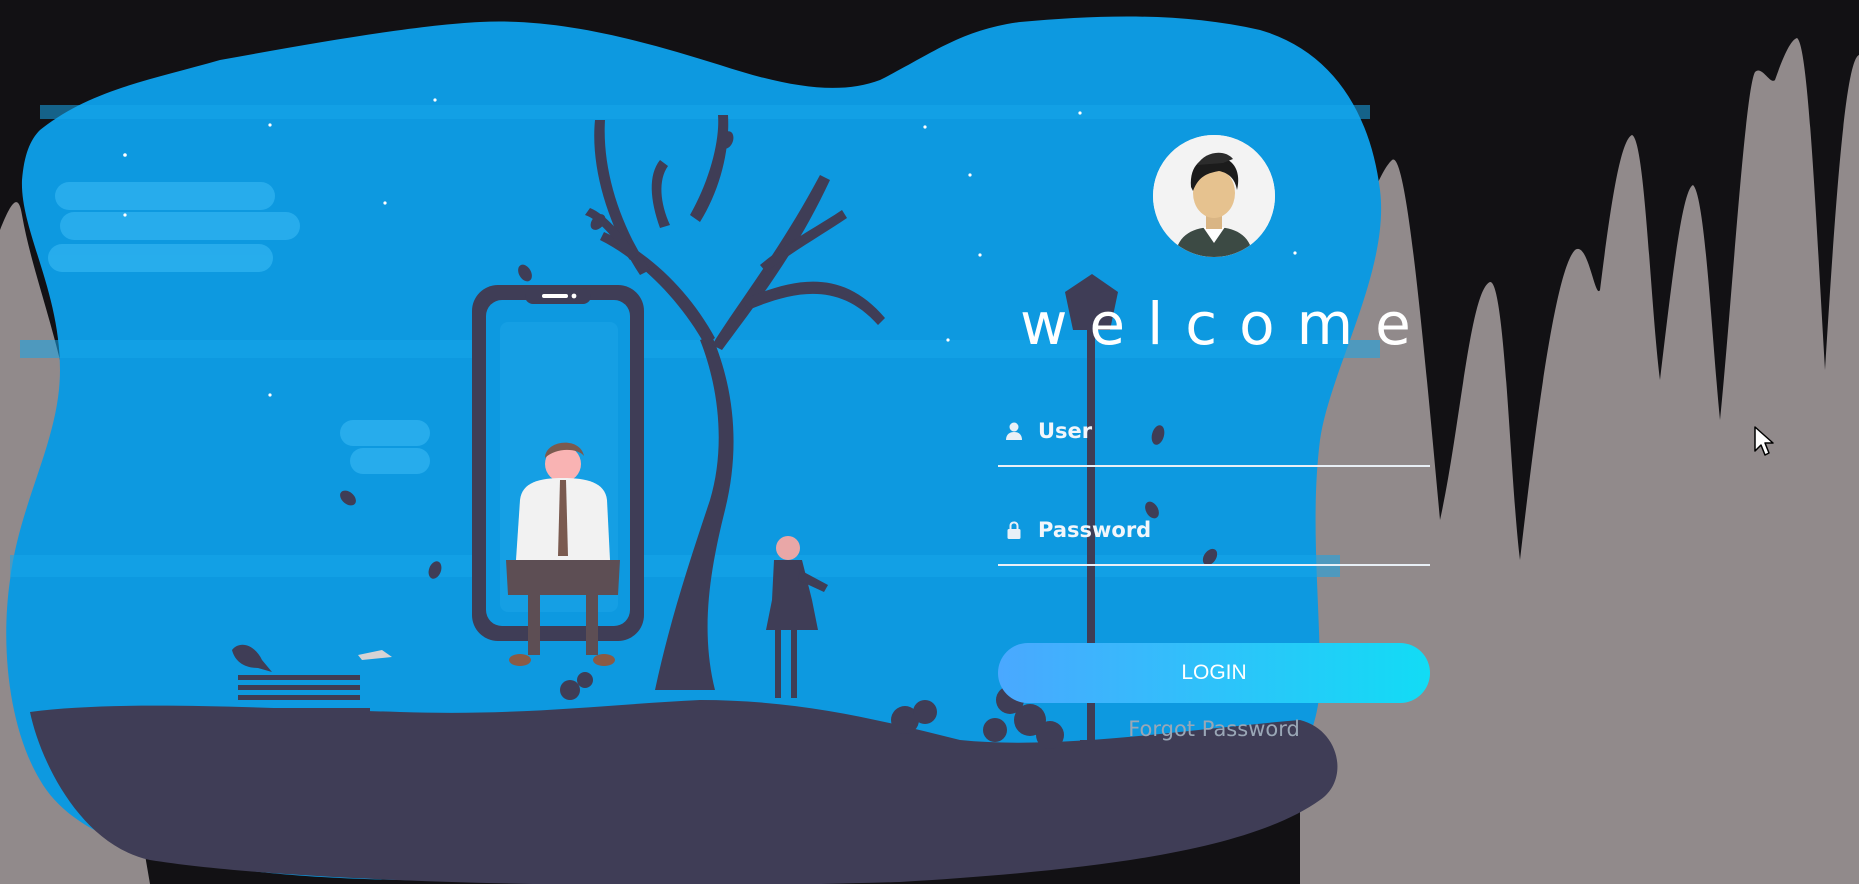  What do you see at coordinates (1214, 673) in the screenshot?
I see `login-button: LOGIN` at bounding box center [1214, 673].